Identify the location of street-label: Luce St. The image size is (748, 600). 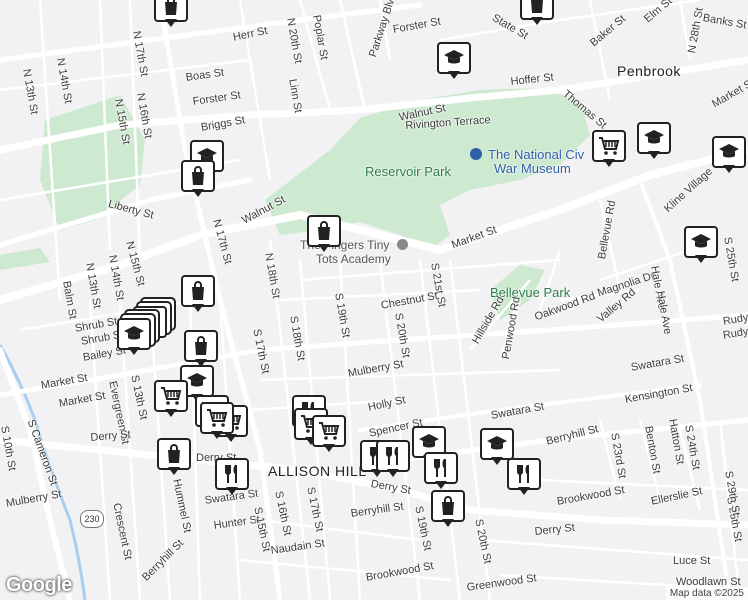
(692, 561).